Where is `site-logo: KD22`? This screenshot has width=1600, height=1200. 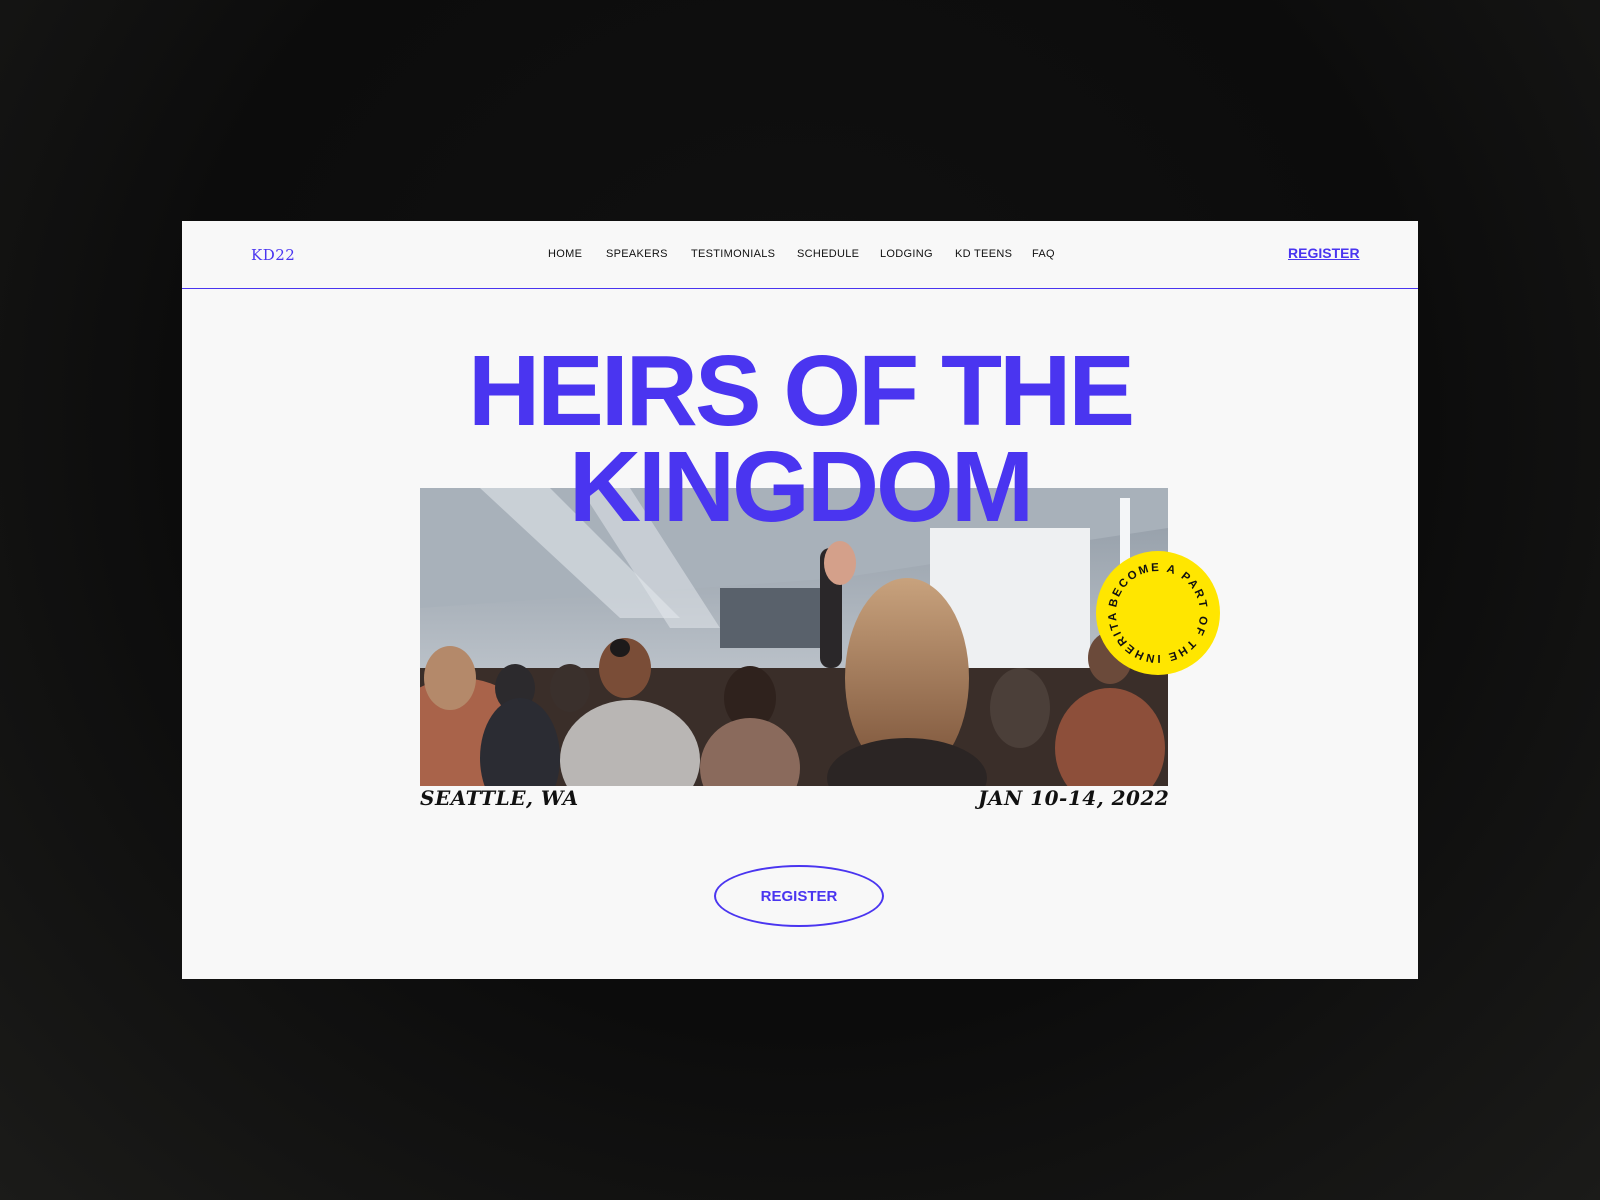
site-logo: KD22 is located at coordinates (273, 255).